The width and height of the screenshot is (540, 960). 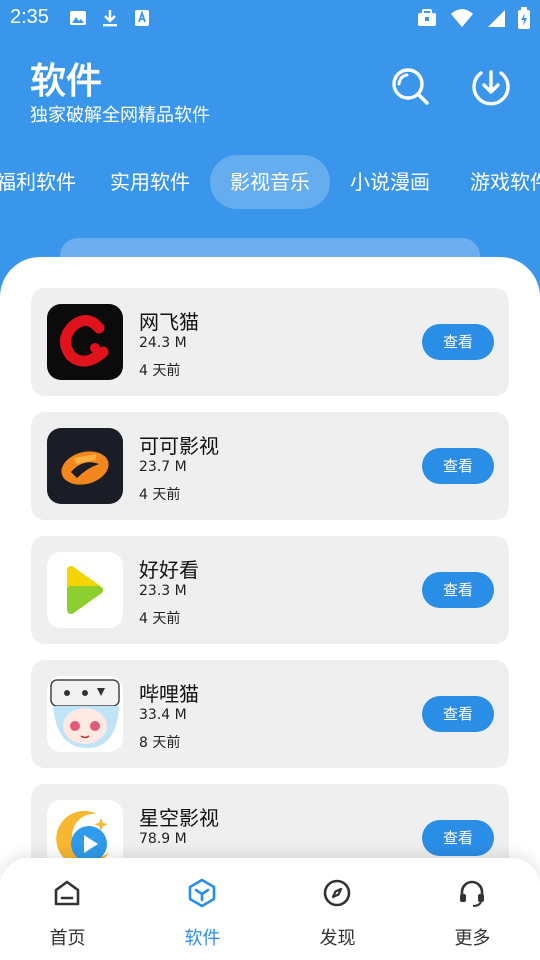 What do you see at coordinates (270, 18) in the screenshot?
I see `status-bar: 2:35` at bounding box center [270, 18].